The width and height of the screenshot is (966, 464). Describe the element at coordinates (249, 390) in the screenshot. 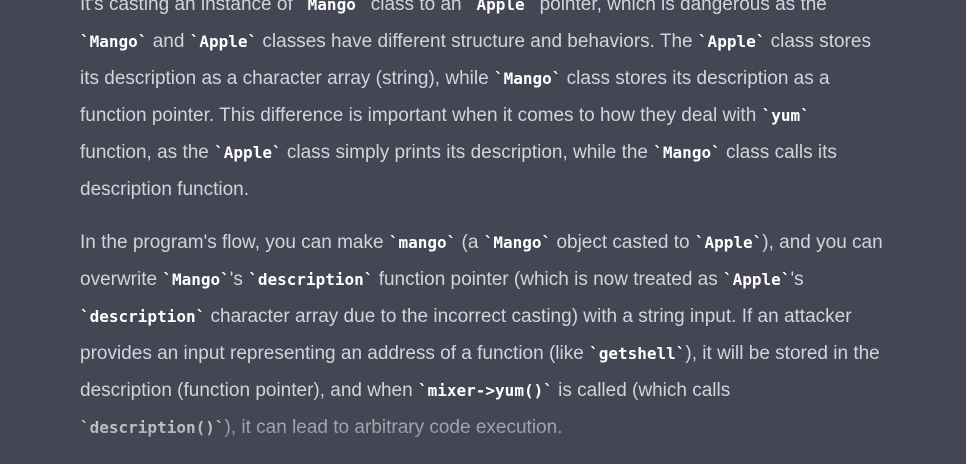

I see `text-run: description (function pointer), and when` at that location.